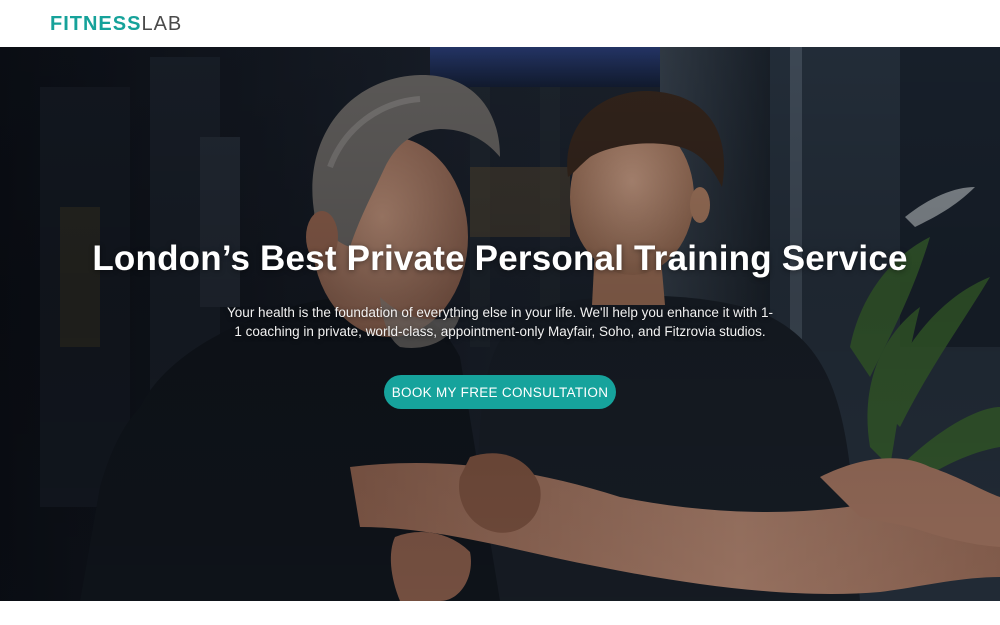 The image size is (1000, 625). Describe the element at coordinates (500, 392) in the screenshot. I see `book-consultation-button: BOOK MY FREE CONSULTATION` at that location.